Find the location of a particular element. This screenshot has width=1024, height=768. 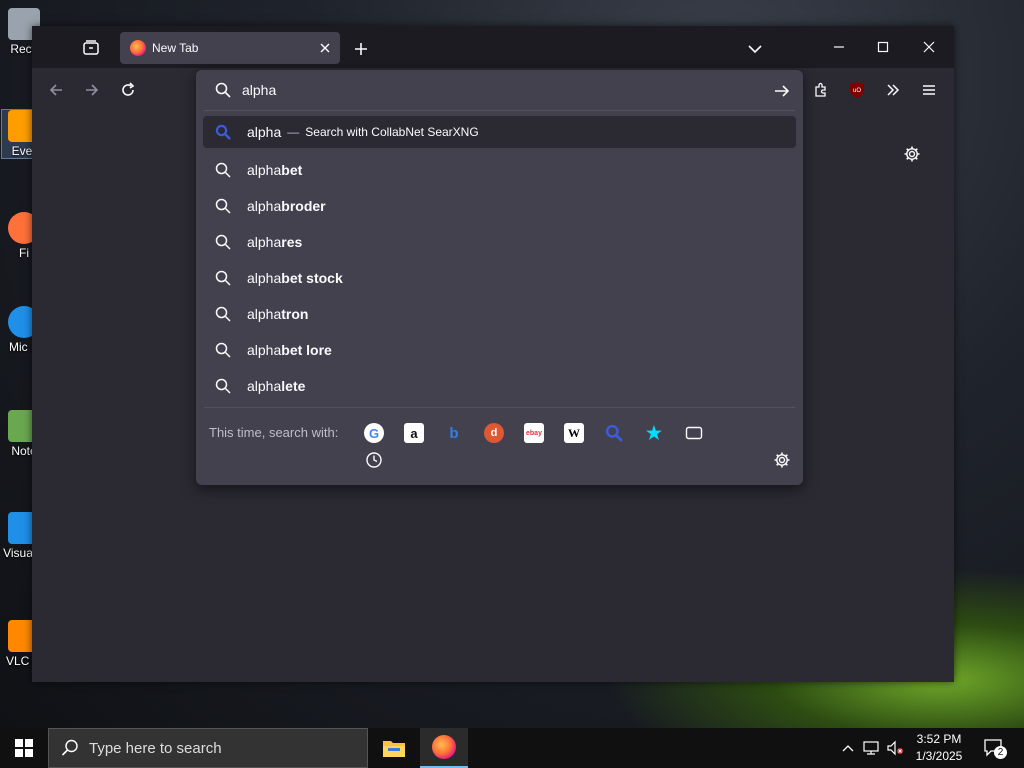

duckduckgo-icon: d is located at coordinates (494, 433).